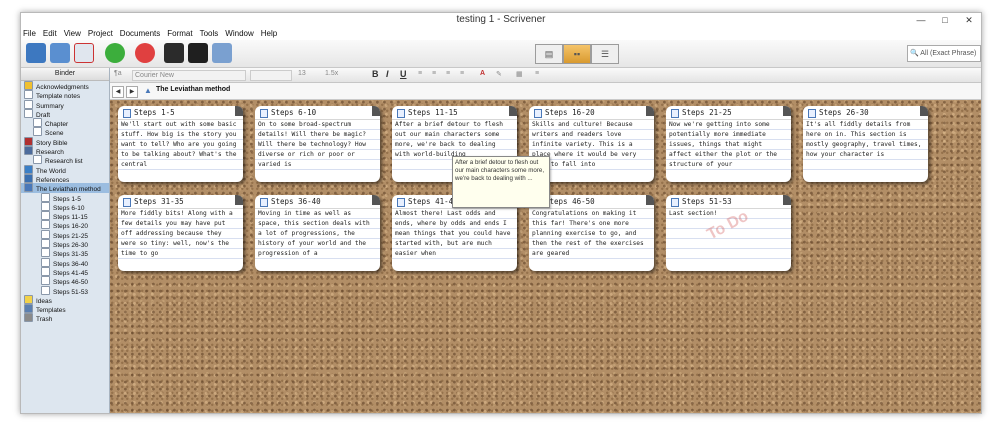 This screenshot has width=1000, height=435. Describe the element at coordinates (462, 73) in the screenshot. I see `justify-icon: ≡` at that location.